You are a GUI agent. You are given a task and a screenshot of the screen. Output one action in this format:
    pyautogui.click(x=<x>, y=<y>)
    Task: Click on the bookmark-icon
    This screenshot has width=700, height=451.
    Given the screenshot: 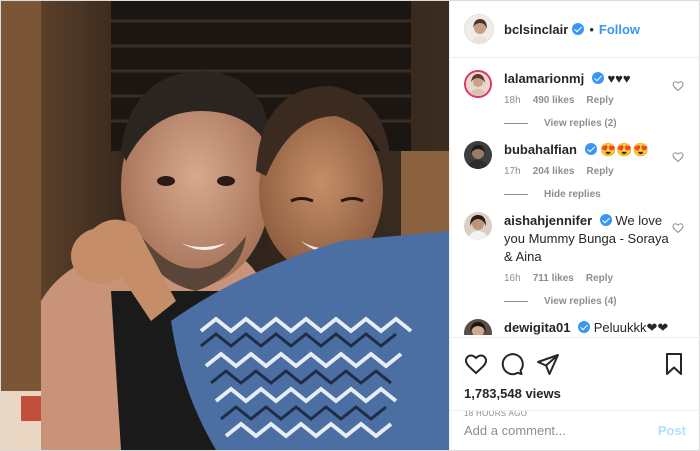 What is the action you would take?
    pyautogui.click(x=674, y=364)
    